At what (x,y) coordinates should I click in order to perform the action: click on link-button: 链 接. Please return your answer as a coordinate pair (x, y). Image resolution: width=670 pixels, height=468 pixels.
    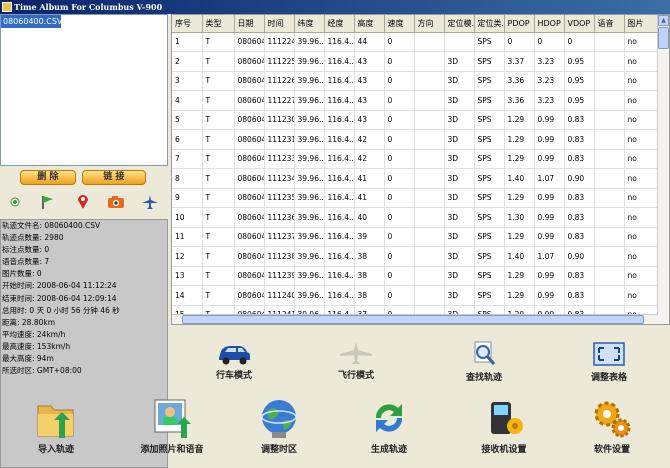
    Looking at the image, I should click on (114, 177).